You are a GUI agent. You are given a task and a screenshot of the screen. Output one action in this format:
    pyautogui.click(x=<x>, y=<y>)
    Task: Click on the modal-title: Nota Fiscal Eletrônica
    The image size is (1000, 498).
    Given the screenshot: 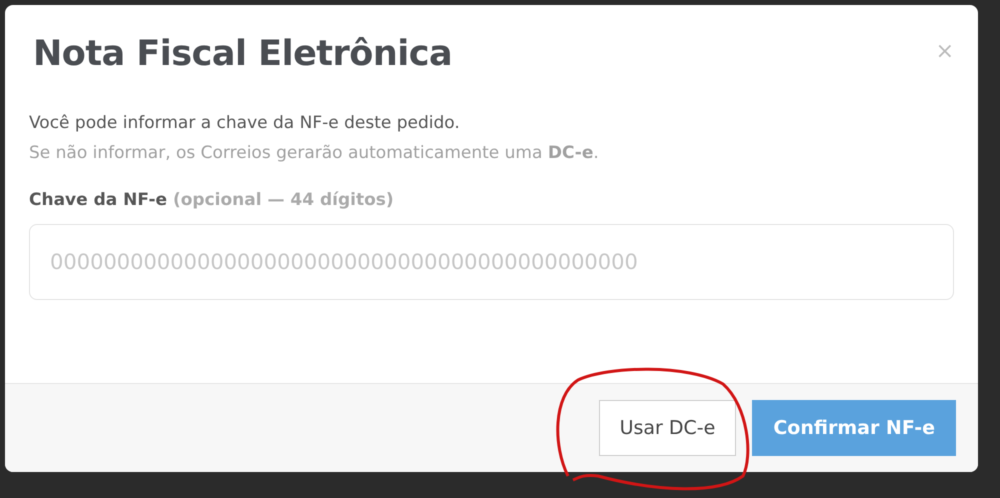 What is the action you would take?
    pyautogui.click(x=242, y=54)
    